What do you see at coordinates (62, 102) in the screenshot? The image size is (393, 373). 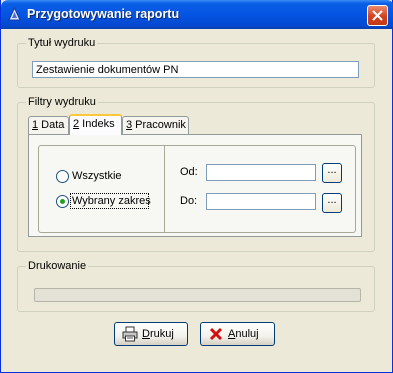 I see `filters-legend: Filtry wydruku` at bounding box center [62, 102].